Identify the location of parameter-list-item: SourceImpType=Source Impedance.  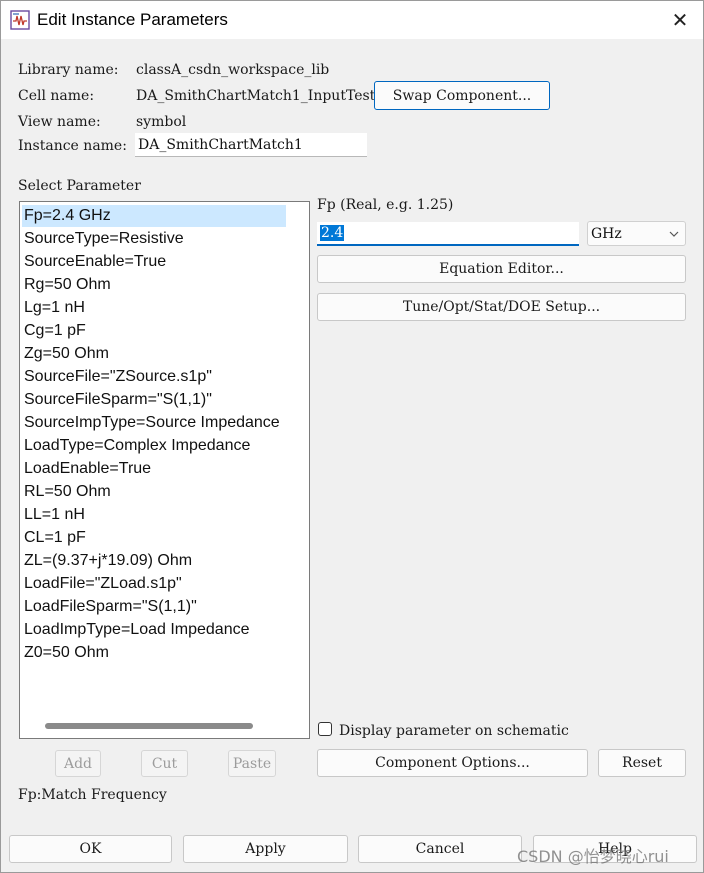
(152, 423).